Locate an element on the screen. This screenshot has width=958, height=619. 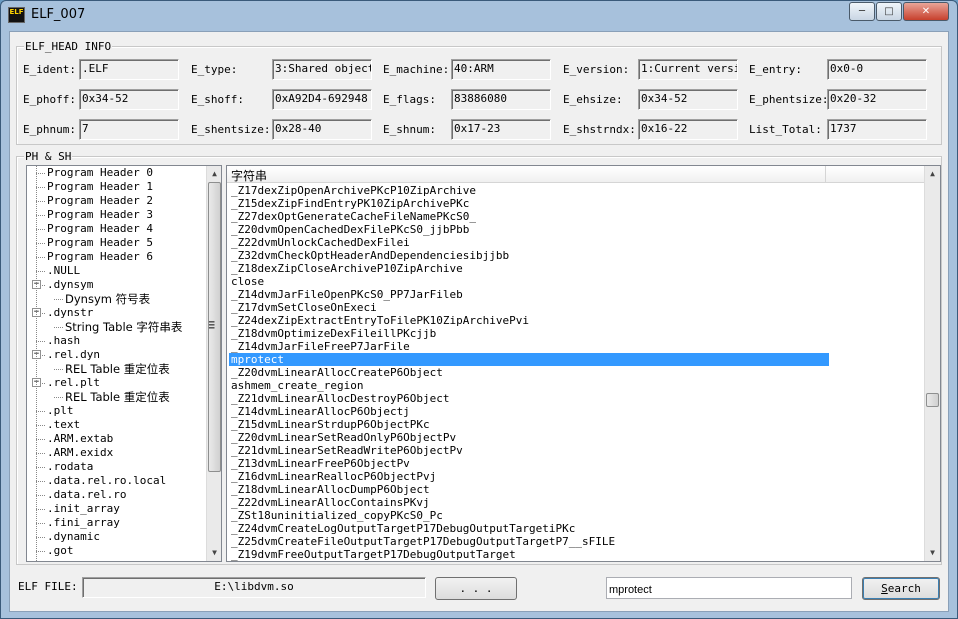
list-row: _Z20dvmLinearAllocCreateP6Object is located at coordinates (529, 372).